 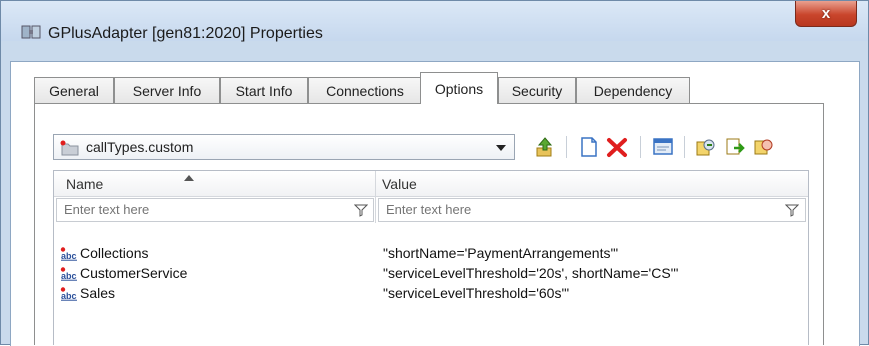 What do you see at coordinates (84, 184) in the screenshot?
I see `column-header-name: Name` at bounding box center [84, 184].